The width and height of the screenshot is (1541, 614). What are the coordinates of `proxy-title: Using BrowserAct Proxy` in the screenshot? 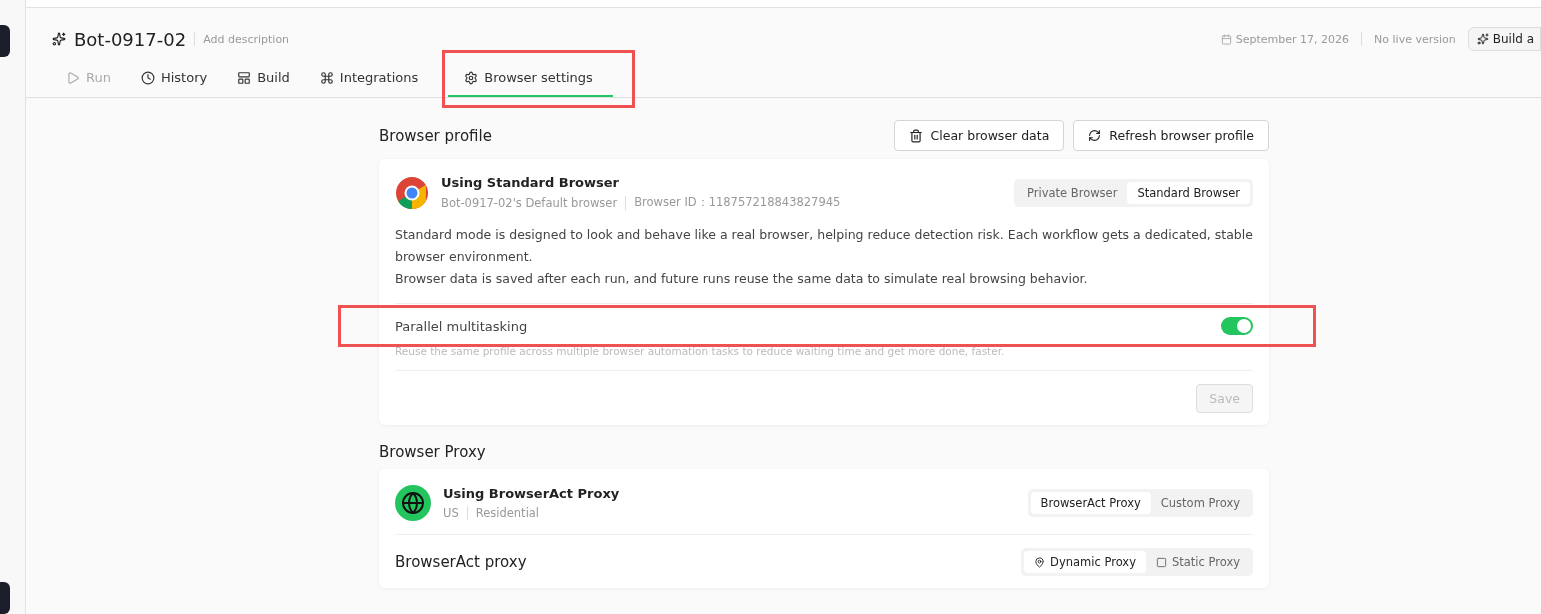 It's located at (531, 493).